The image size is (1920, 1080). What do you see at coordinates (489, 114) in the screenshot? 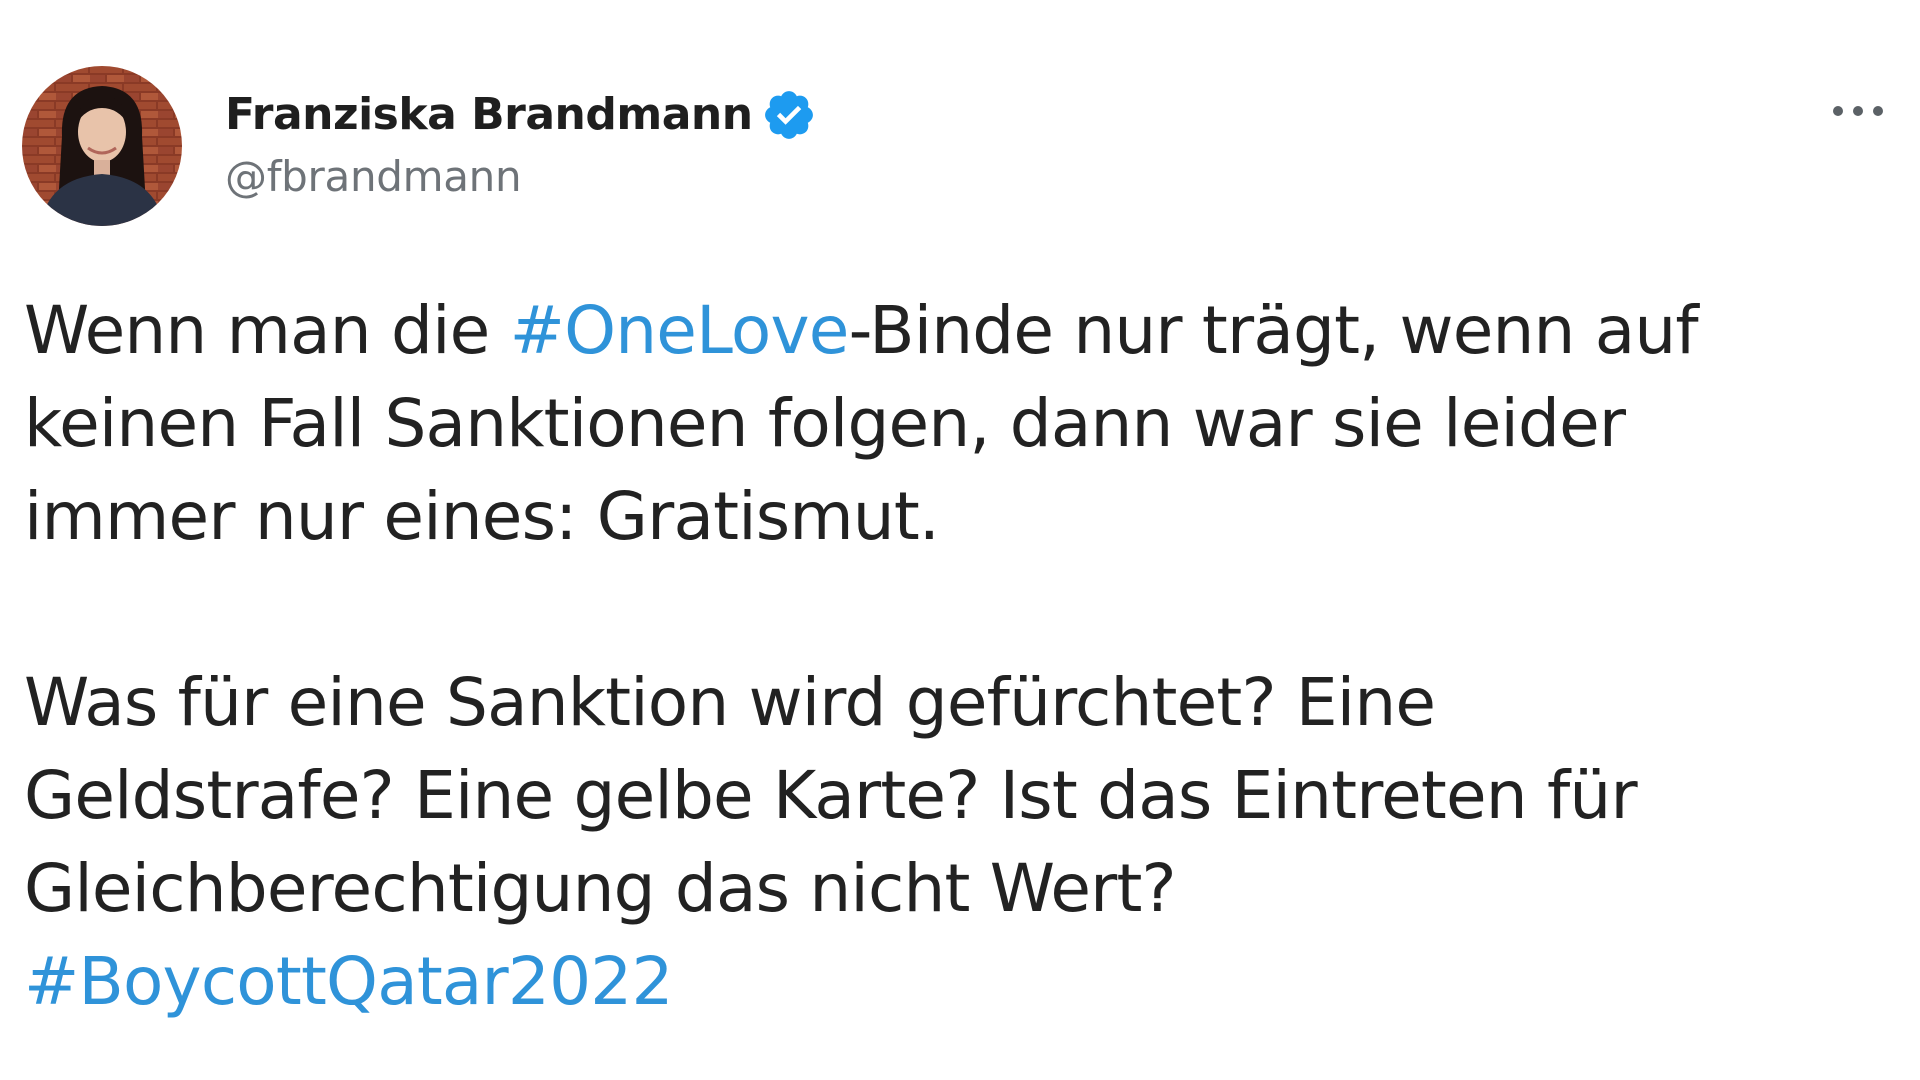
I see `display-name: Franziska Brandmann` at bounding box center [489, 114].